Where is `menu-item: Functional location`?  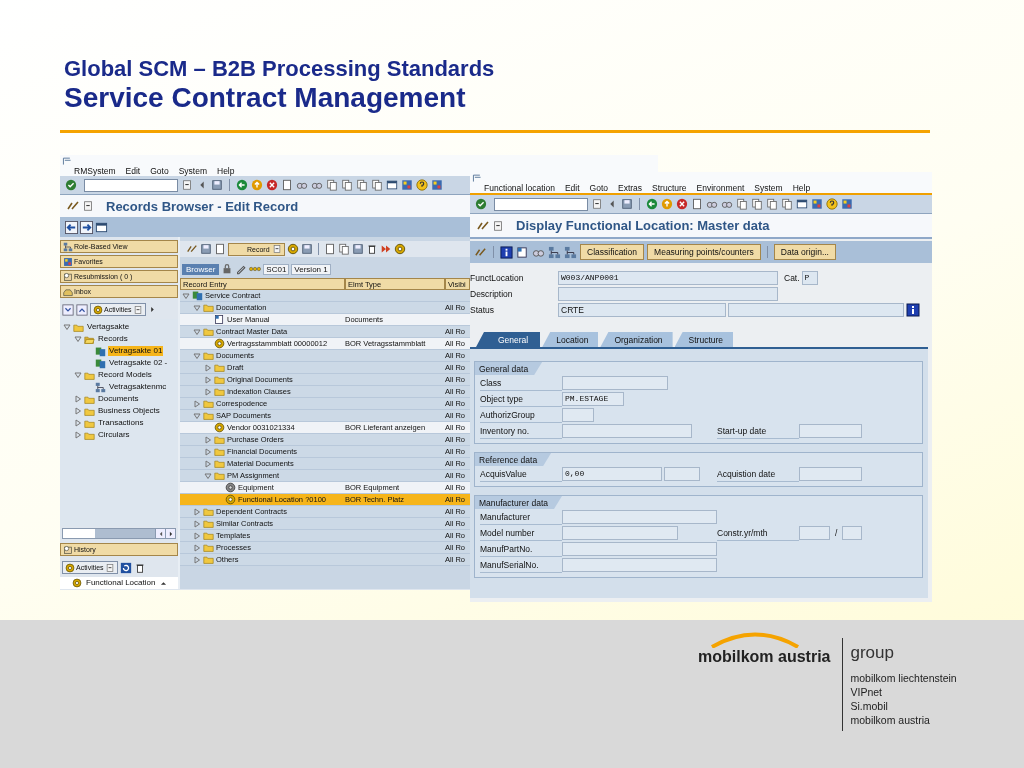 menu-item: Functional location is located at coordinates (519, 188).